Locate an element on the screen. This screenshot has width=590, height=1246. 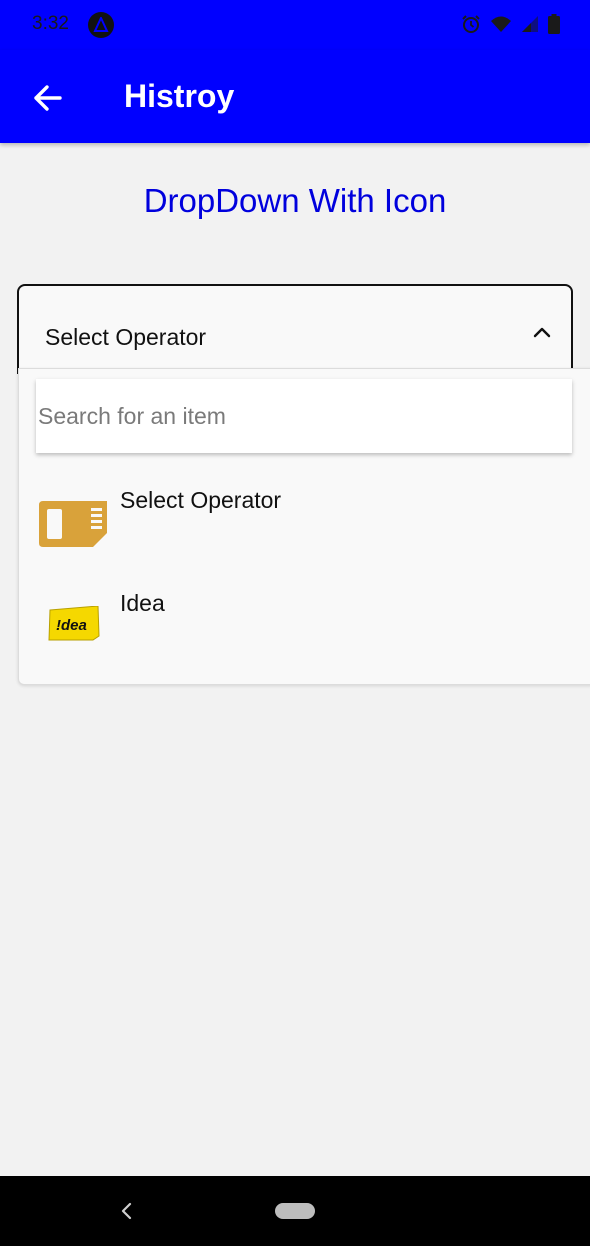
app-notification-icon is located at coordinates (101, 25).